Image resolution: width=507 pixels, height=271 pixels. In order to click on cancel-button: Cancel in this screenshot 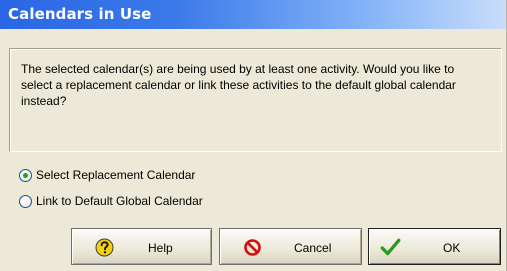, I will do `click(290, 246)`.